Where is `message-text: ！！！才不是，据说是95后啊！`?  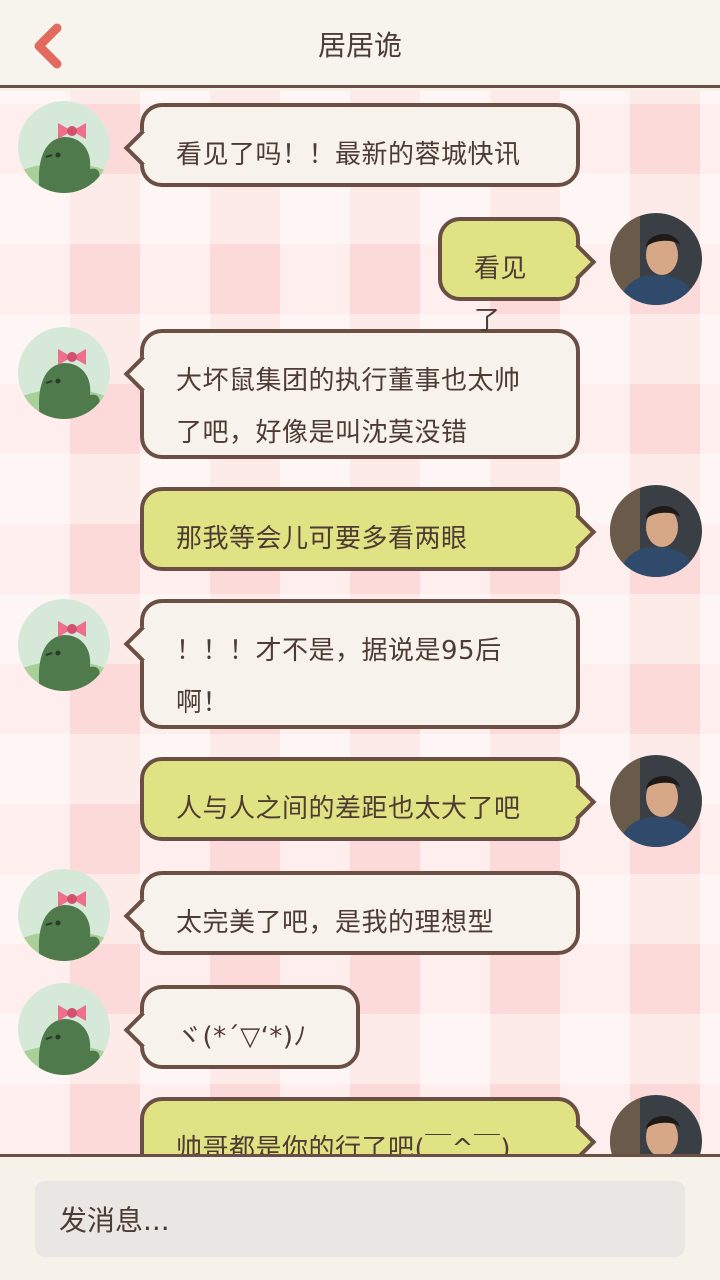
message-text: ！！！才不是，据说是95后啊！ is located at coordinates (339, 677).